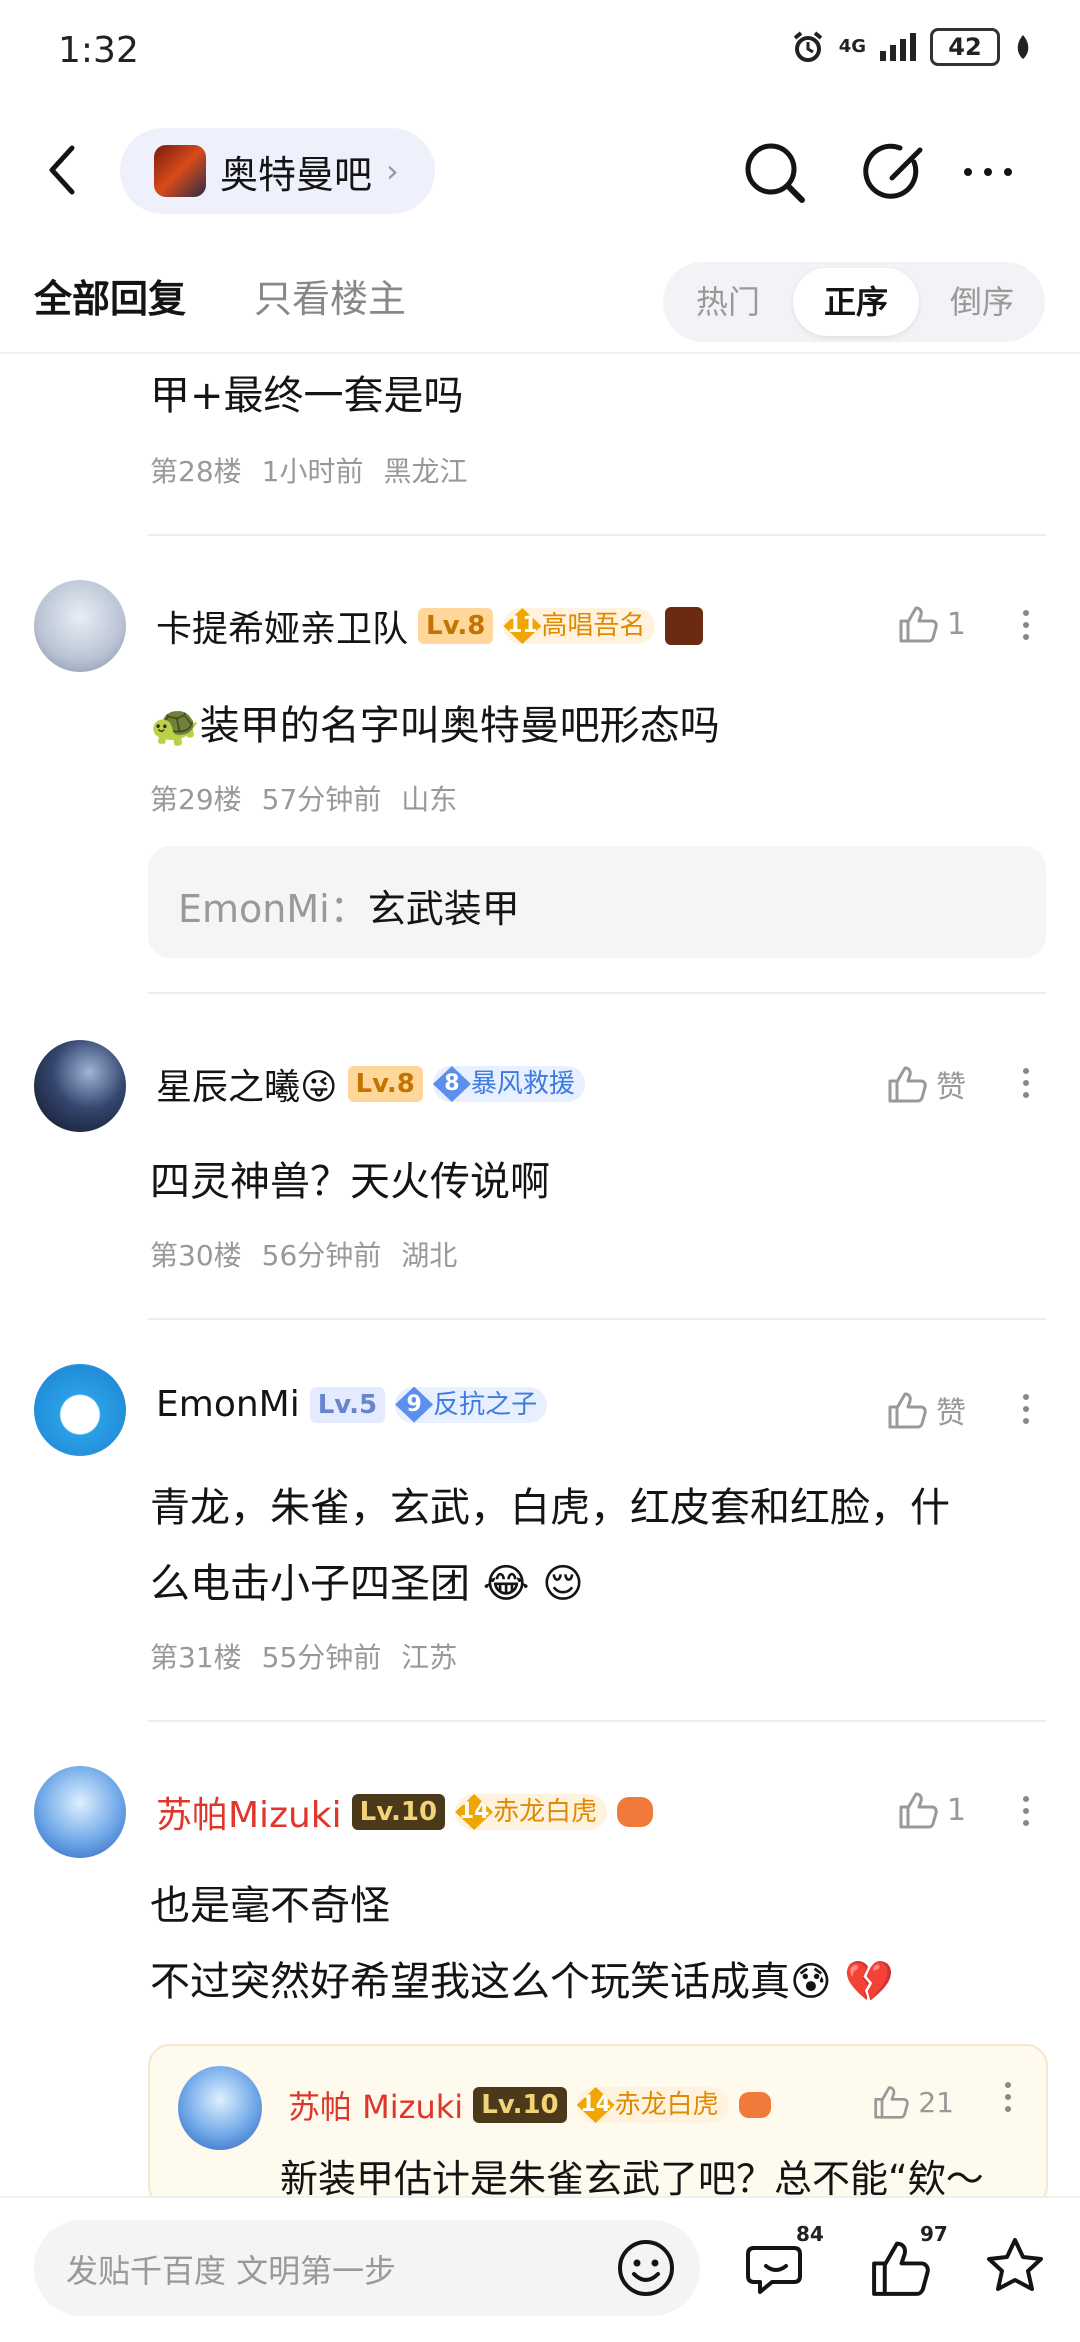 This screenshot has width=1080, height=2342. I want to click on like-total: 97, so click(934, 2234).